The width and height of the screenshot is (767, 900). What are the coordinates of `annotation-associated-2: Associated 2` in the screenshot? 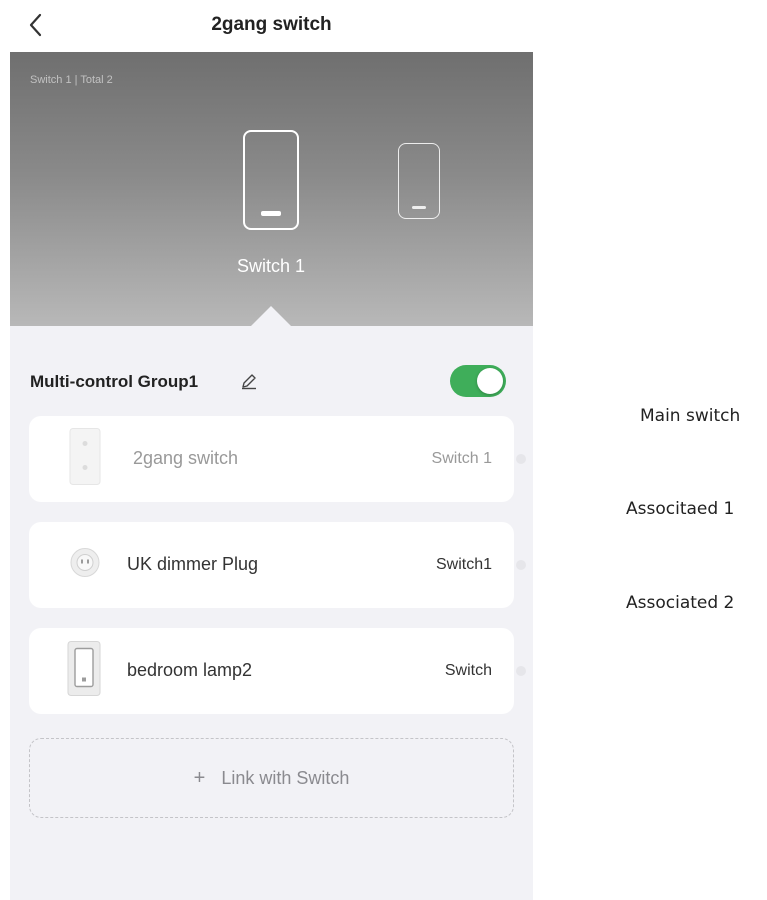 It's located at (680, 603).